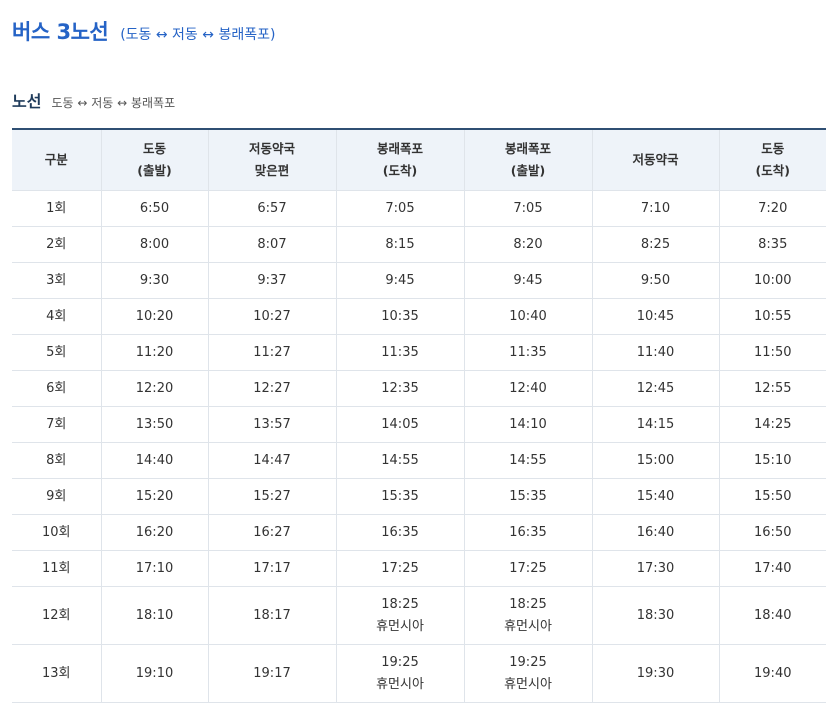 This screenshot has width=835, height=713. I want to click on trip-number-cell: 4회, so click(56, 316).